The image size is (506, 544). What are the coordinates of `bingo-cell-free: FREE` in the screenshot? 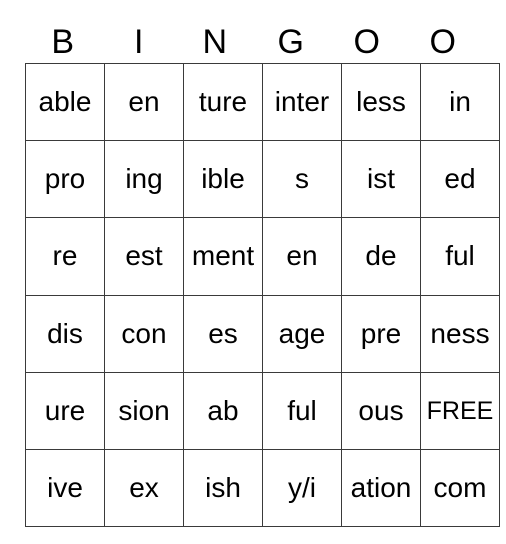 It's located at (460, 410).